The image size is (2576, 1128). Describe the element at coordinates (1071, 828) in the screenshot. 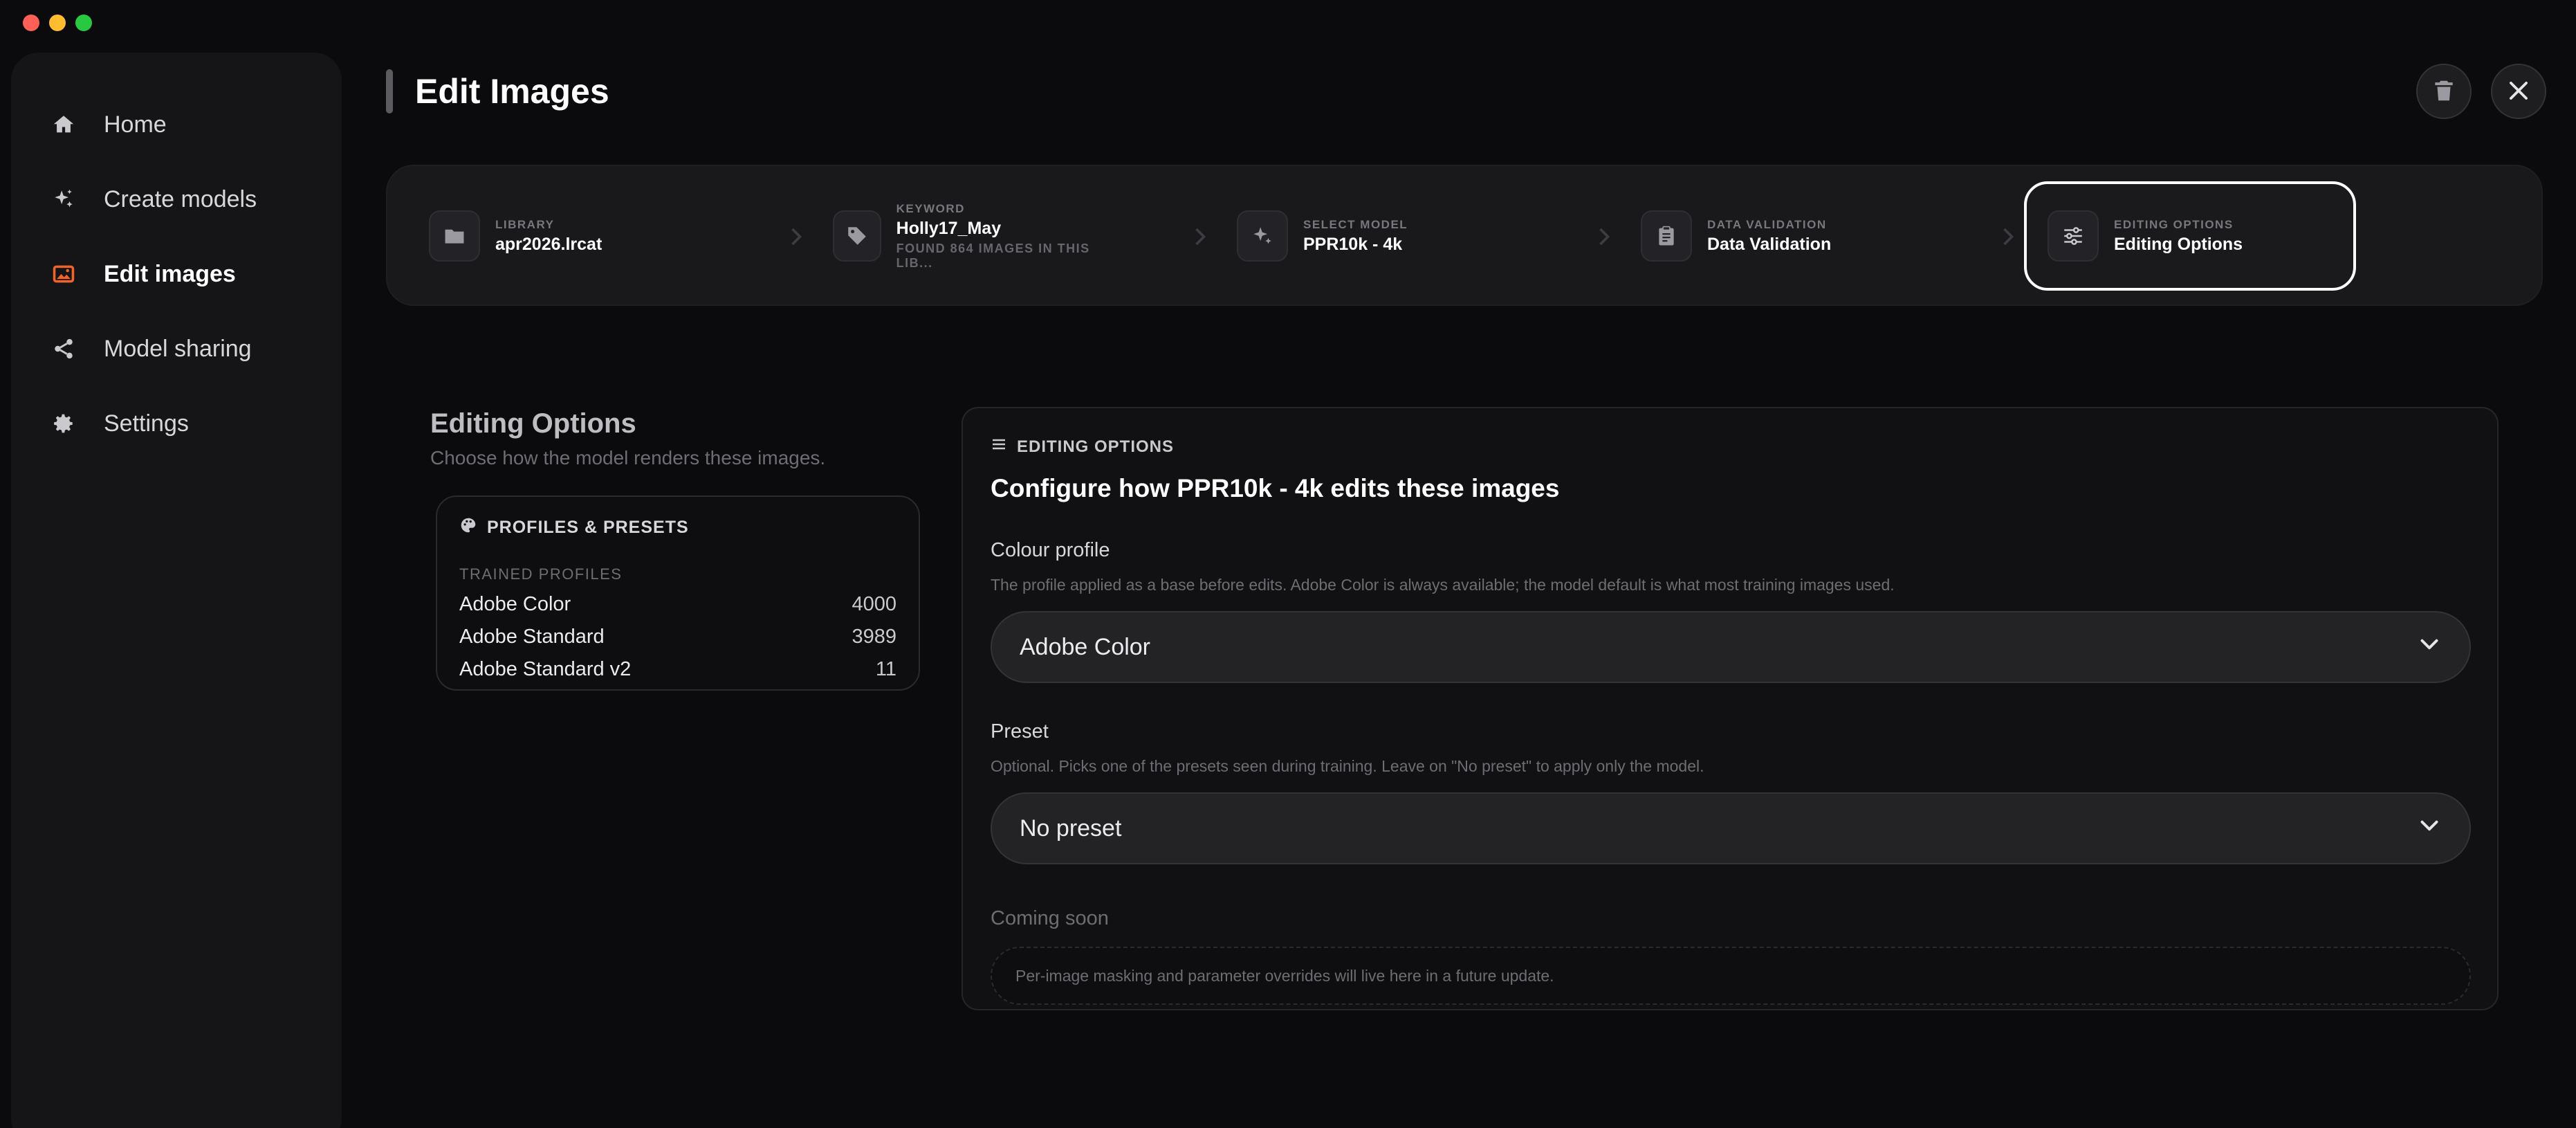

I see `select-value: No preset` at that location.